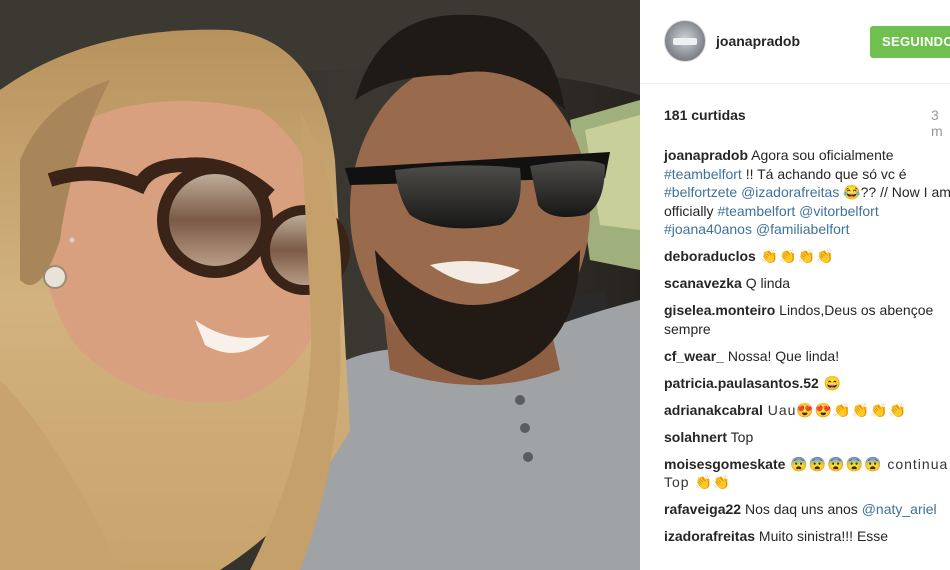 The image size is (950, 570). I want to click on comment-username: rafaveiga22, so click(702, 509).